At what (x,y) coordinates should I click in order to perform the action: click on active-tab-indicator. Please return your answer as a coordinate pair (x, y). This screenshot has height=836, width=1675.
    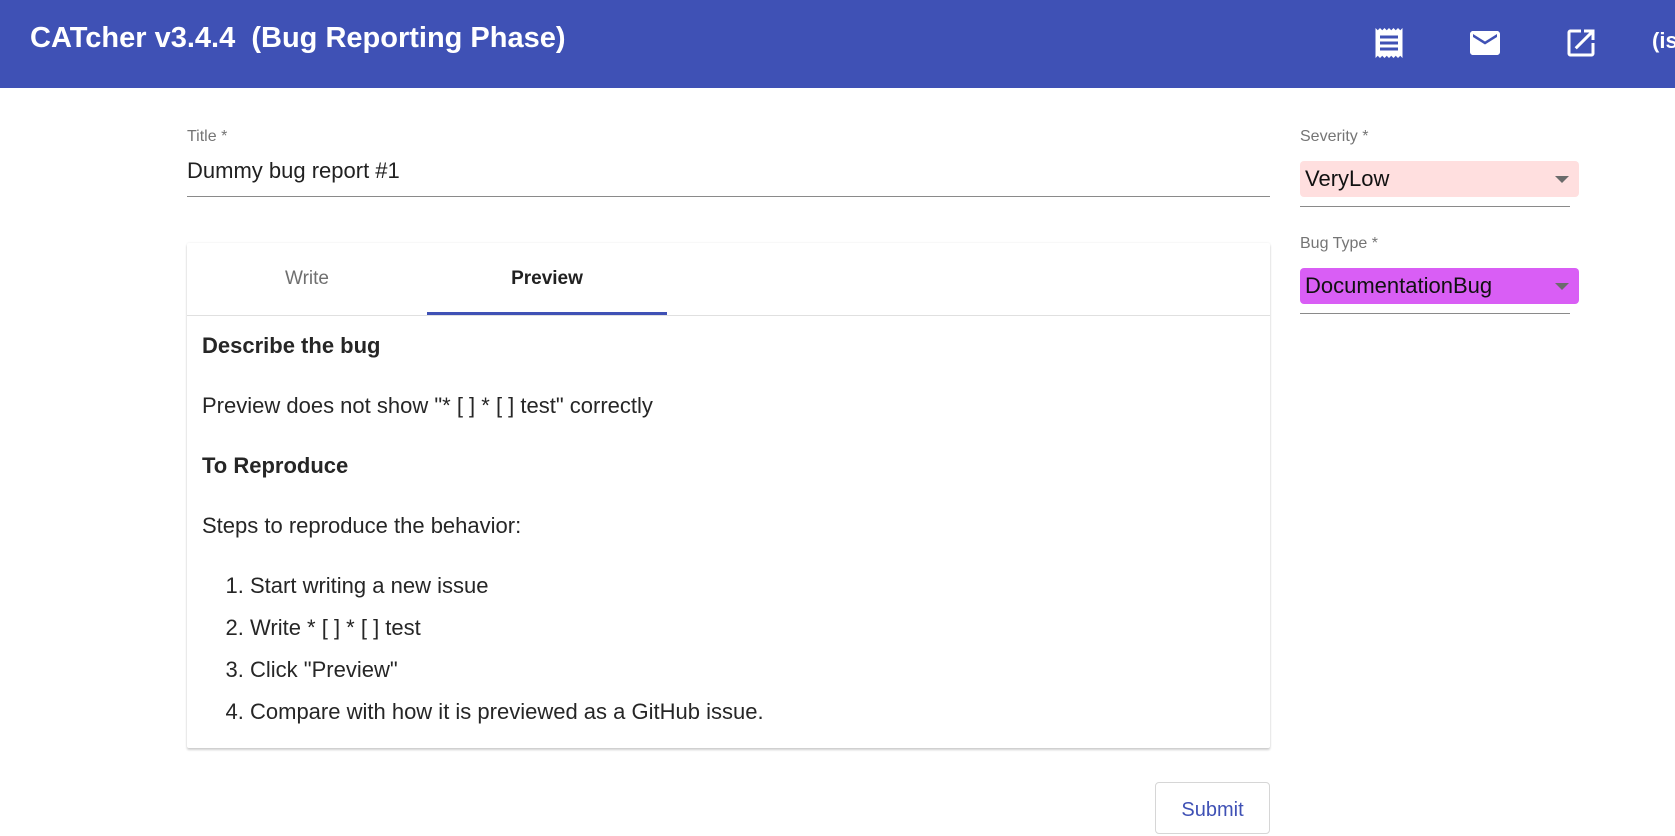
    Looking at the image, I should click on (547, 313).